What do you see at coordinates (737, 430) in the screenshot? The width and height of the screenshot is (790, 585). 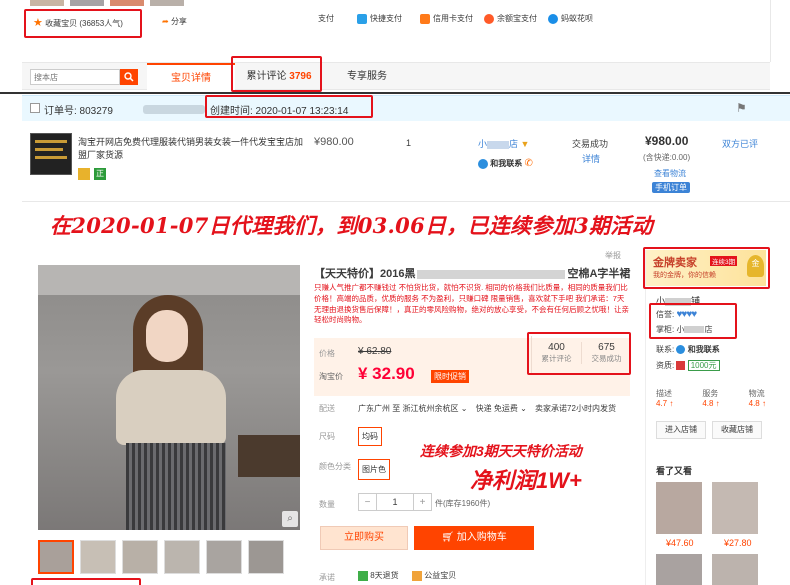 I see `favorite-shop-button: 收藏店铺` at bounding box center [737, 430].